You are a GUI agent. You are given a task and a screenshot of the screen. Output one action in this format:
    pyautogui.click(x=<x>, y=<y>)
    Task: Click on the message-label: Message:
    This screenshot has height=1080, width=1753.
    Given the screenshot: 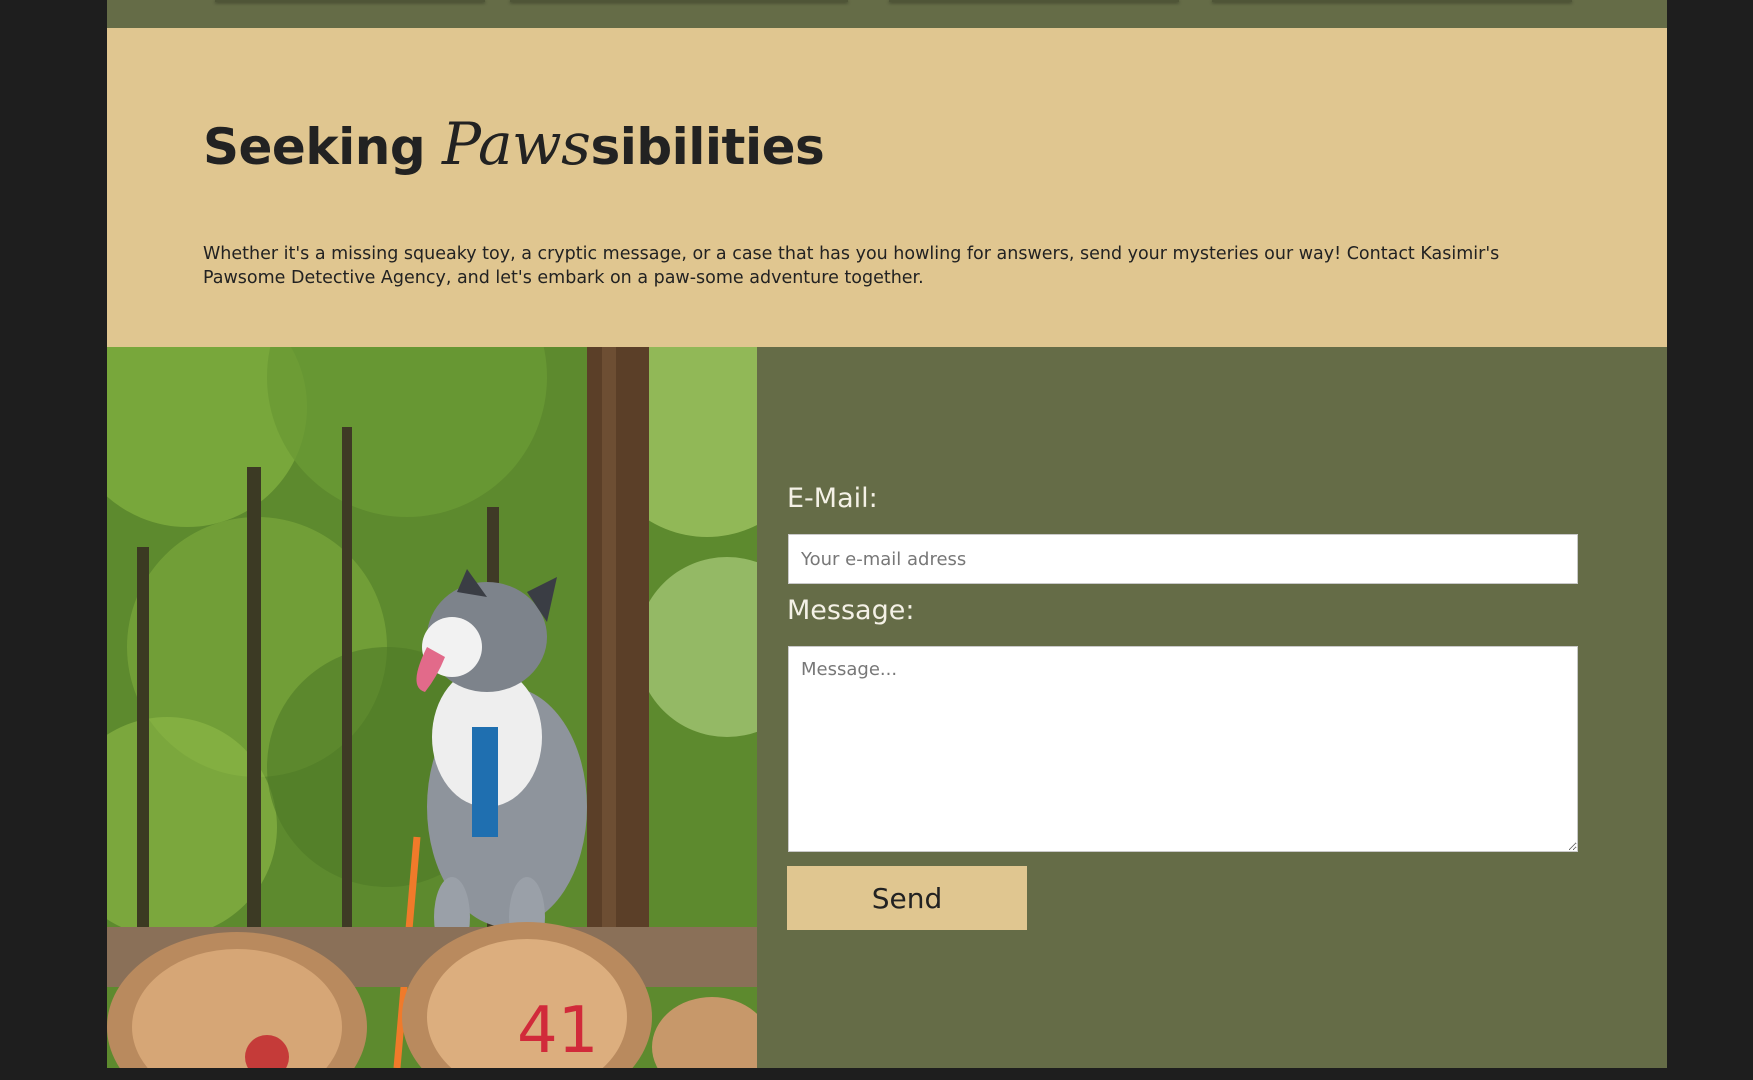 What is the action you would take?
    pyautogui.click(x=851, y=610)
    